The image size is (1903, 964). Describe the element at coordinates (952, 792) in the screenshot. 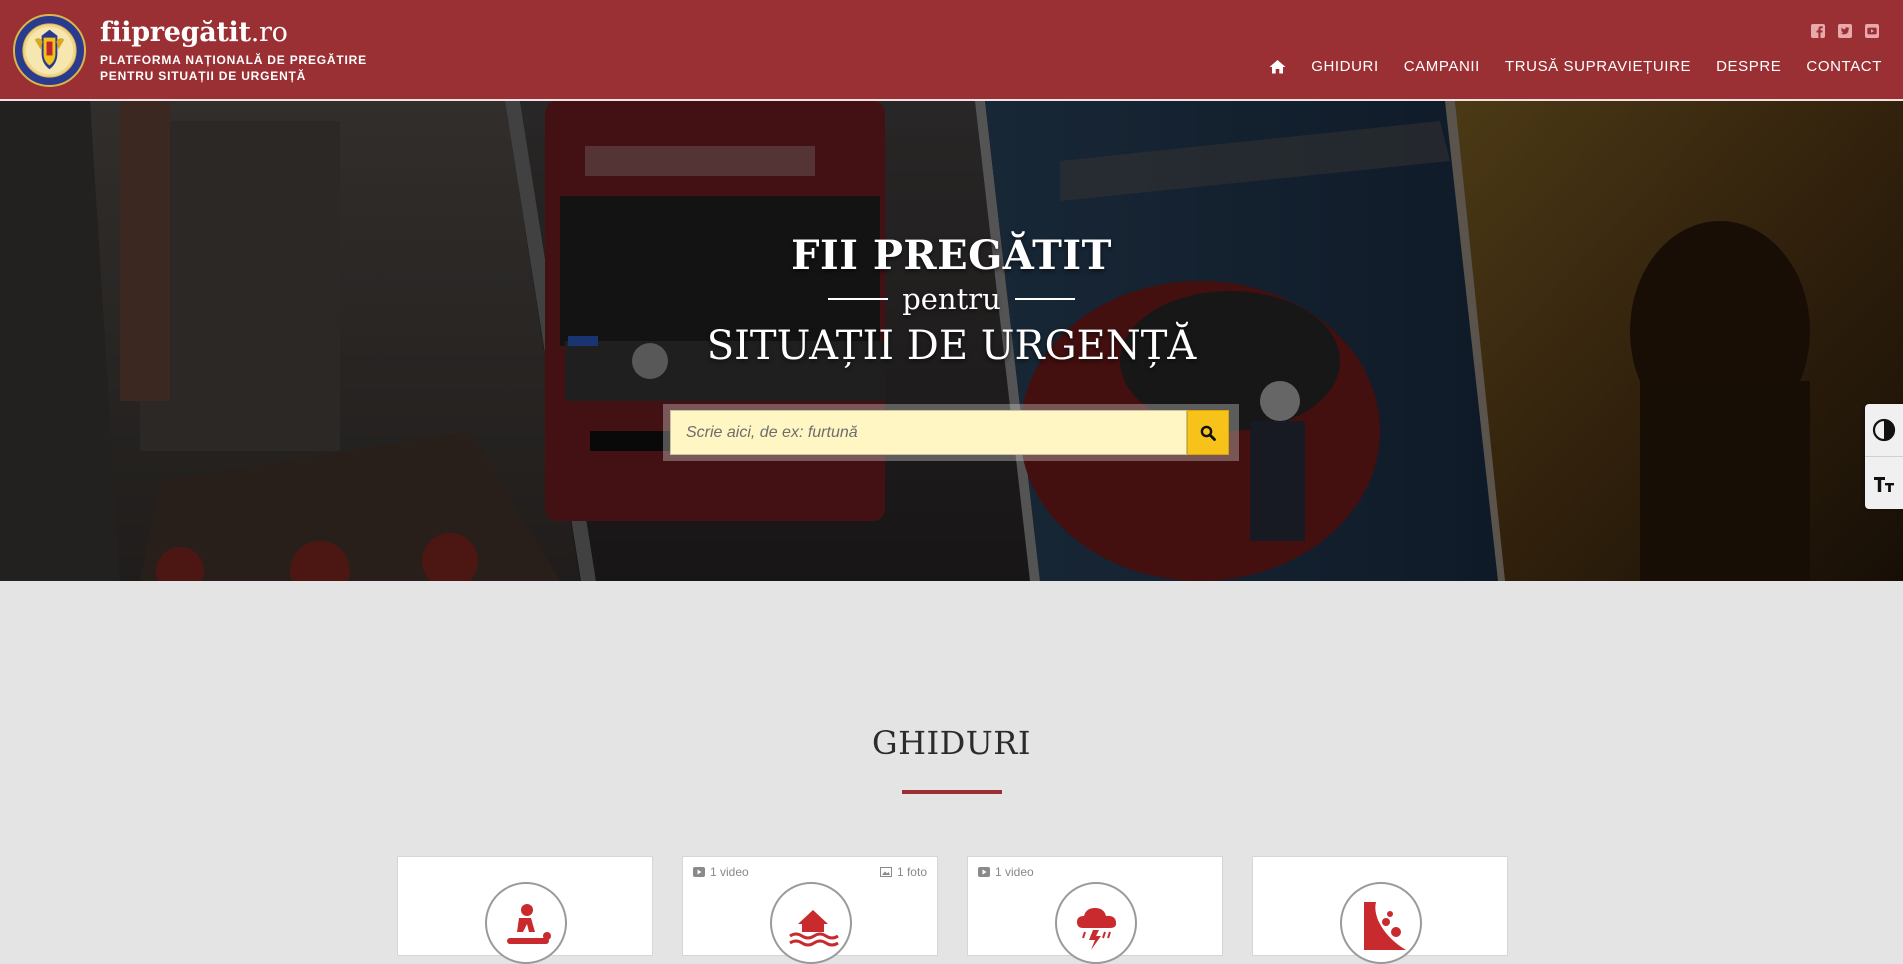

I see `guides-title-underline` at that location.